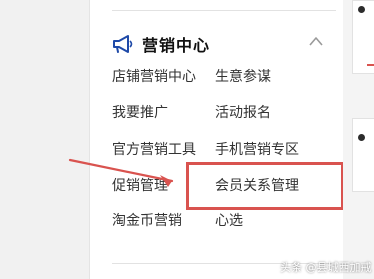 The image size is (374, 279). I want to click on menu-item-event-signup: 活动报名, so click(243, 113).